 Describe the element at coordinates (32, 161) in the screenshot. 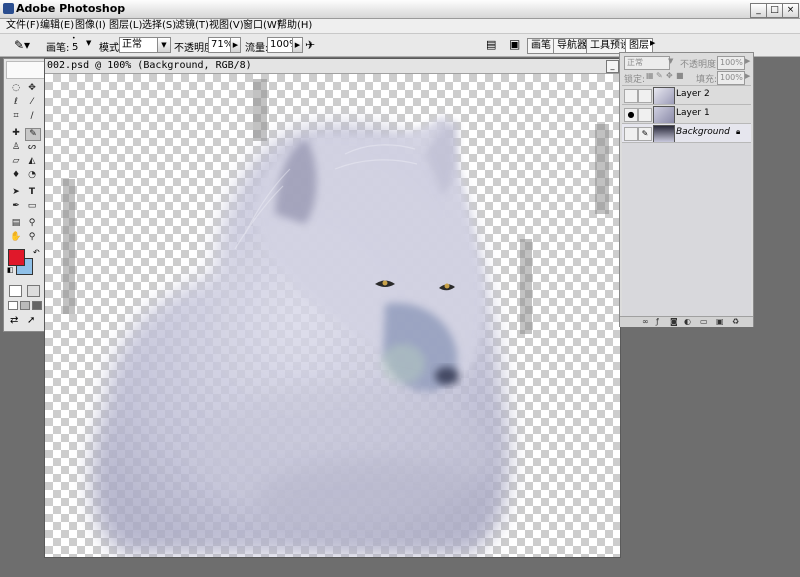

I see `bucket-icon: ◭` at that location.